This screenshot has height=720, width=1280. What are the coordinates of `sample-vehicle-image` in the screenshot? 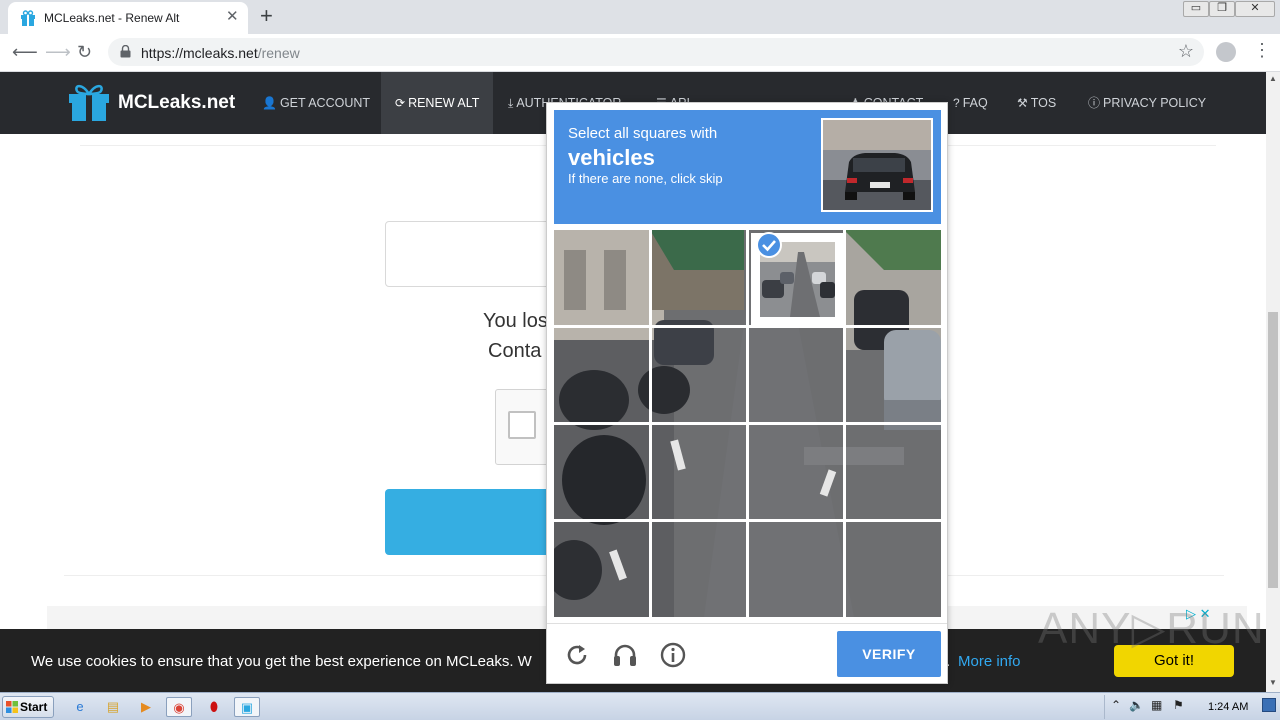 It's located at (877, 165).